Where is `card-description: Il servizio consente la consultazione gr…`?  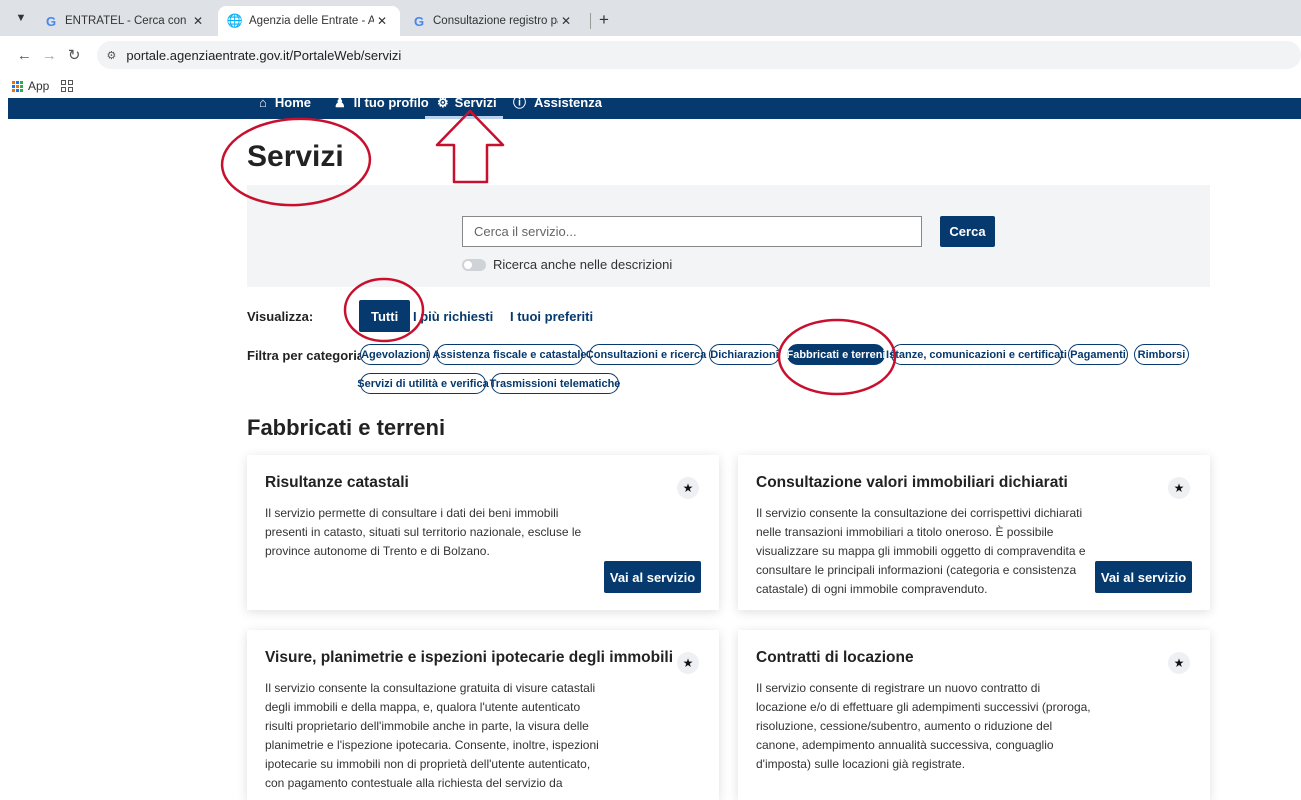
card-description: Il servizio consente la consultazione gr… is located at coordinates (432, 735).